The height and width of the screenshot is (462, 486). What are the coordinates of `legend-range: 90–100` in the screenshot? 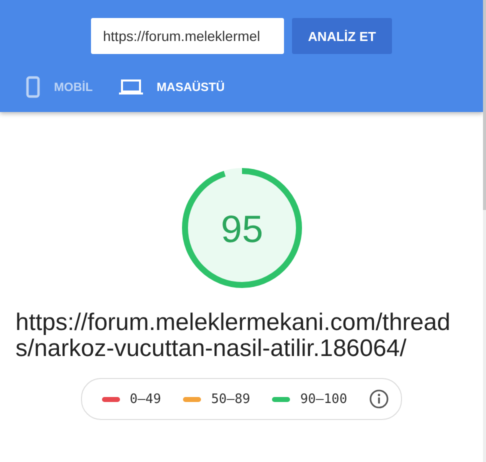 It's located at (324, 399).